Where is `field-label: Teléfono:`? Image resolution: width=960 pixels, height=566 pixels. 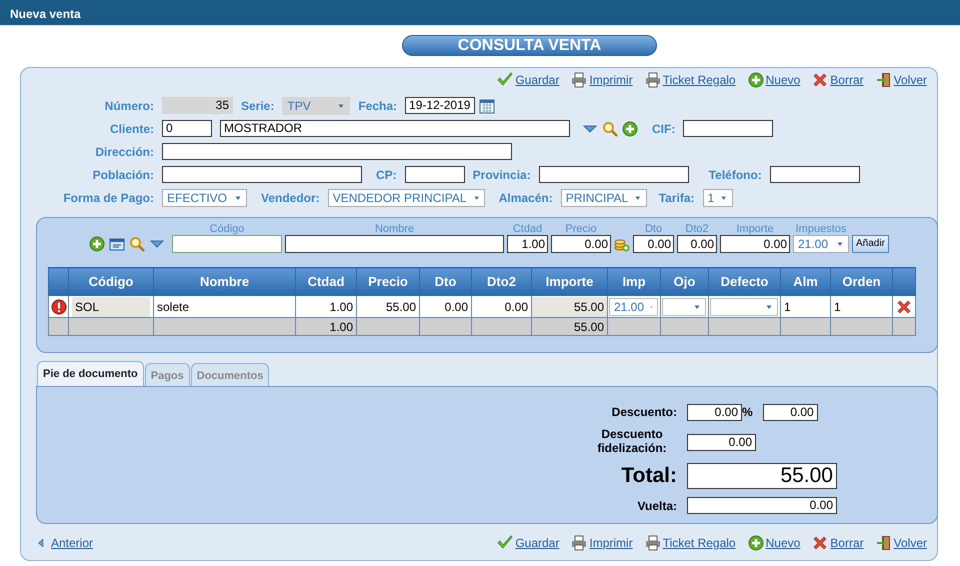
field-label: Teléfono: is located at coordinates (735, 175).